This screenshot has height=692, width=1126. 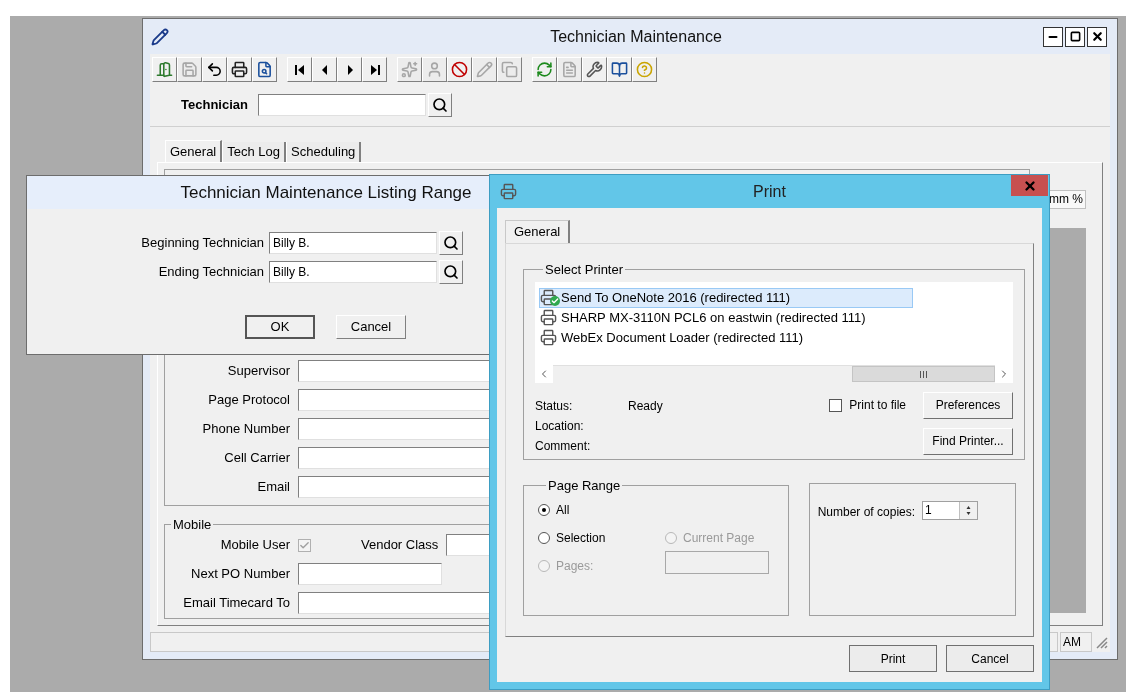 What do you see at coordinates (923, 374) in the screenshot?
I see `scrollbar-thumb` at bounding box center [923, 374].